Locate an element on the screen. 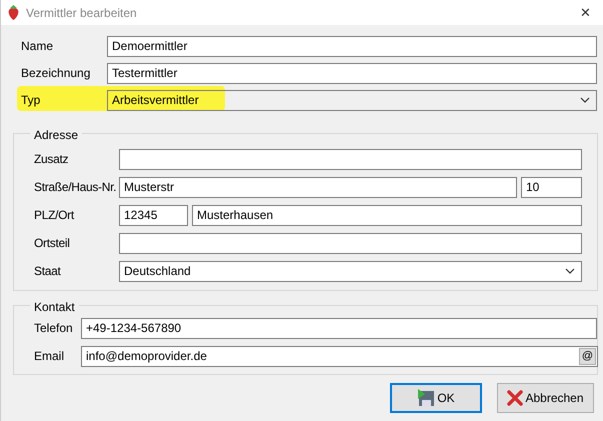  input-field: Musterstr is located at coordinates (318, 187).